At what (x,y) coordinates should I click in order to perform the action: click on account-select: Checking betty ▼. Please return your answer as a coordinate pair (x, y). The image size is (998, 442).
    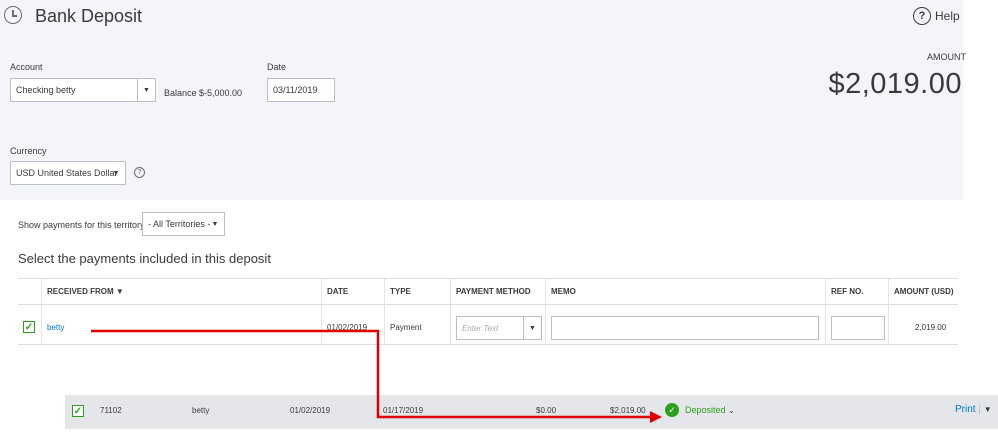
    Looking at the image, I should click on (83, 90).